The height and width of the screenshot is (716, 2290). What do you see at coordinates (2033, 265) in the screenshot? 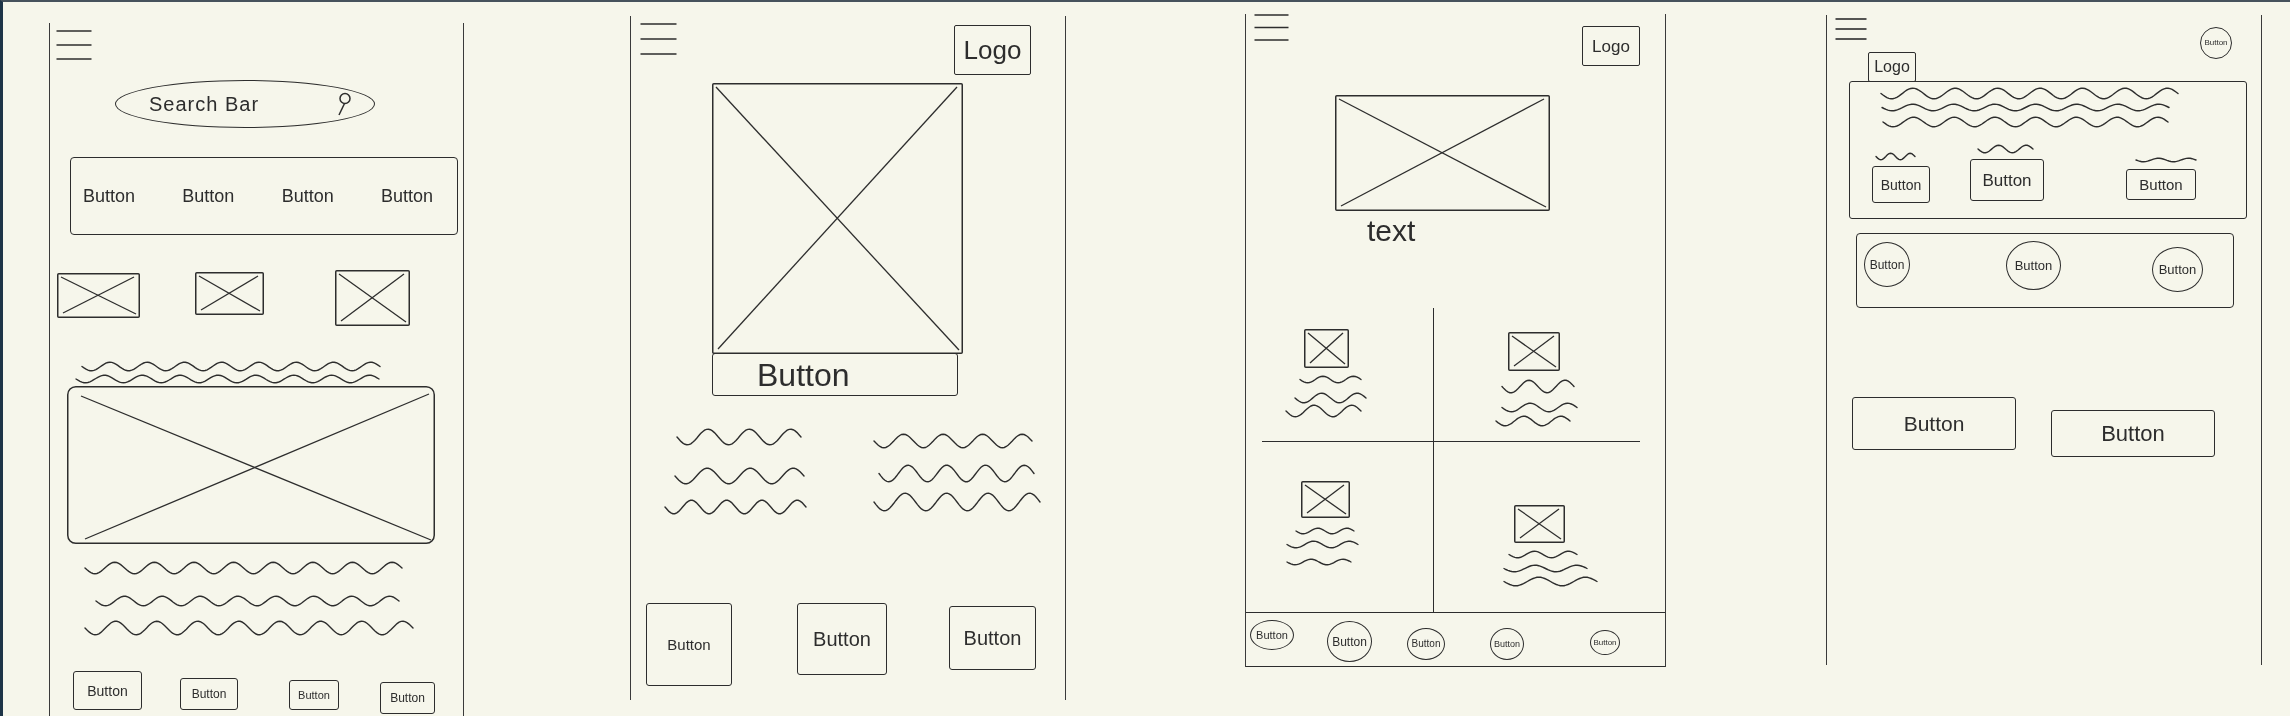
I see `round-button: Button` at bounding box center [2033, 265].